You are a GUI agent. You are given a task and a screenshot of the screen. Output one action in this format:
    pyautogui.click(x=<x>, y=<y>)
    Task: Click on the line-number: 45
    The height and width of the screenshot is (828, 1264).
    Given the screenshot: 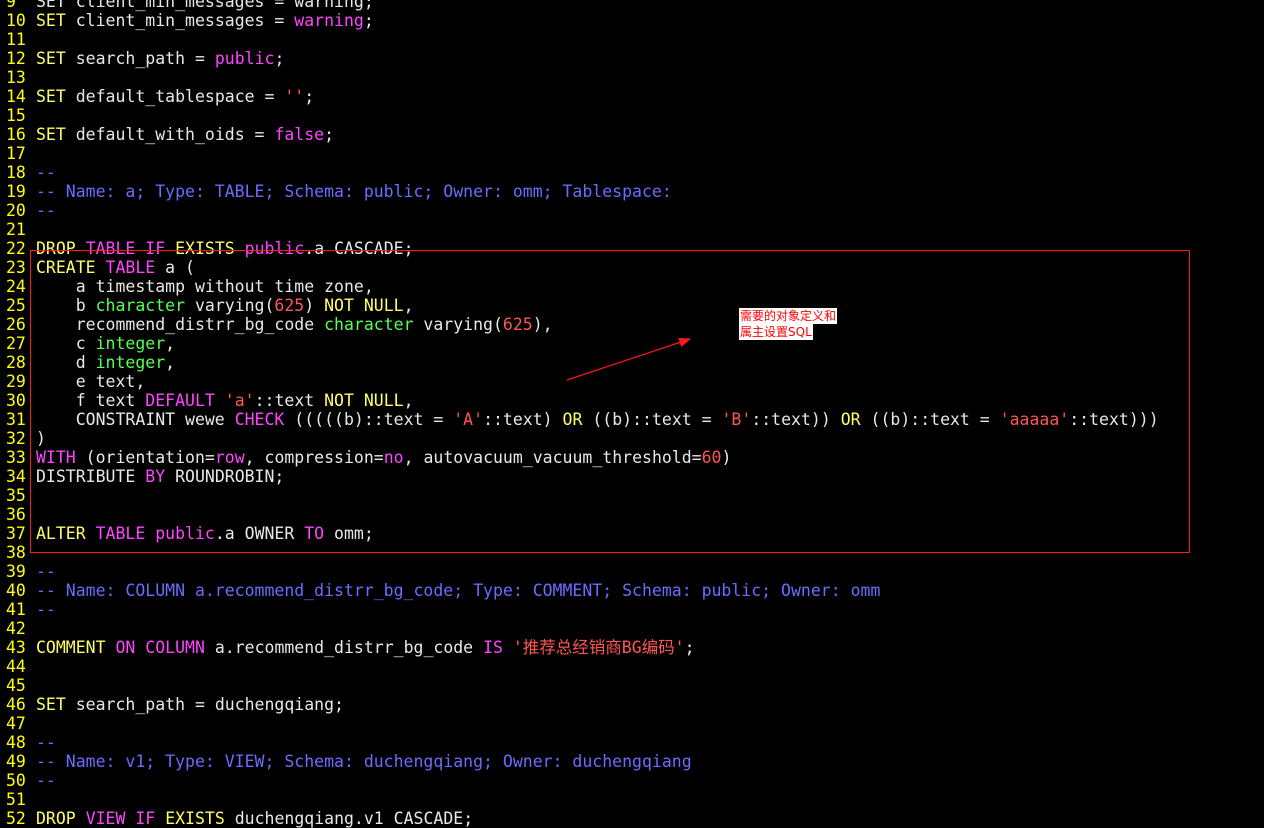 What is the action you would take?
    pyautogui.click(x=16, y=685)
    